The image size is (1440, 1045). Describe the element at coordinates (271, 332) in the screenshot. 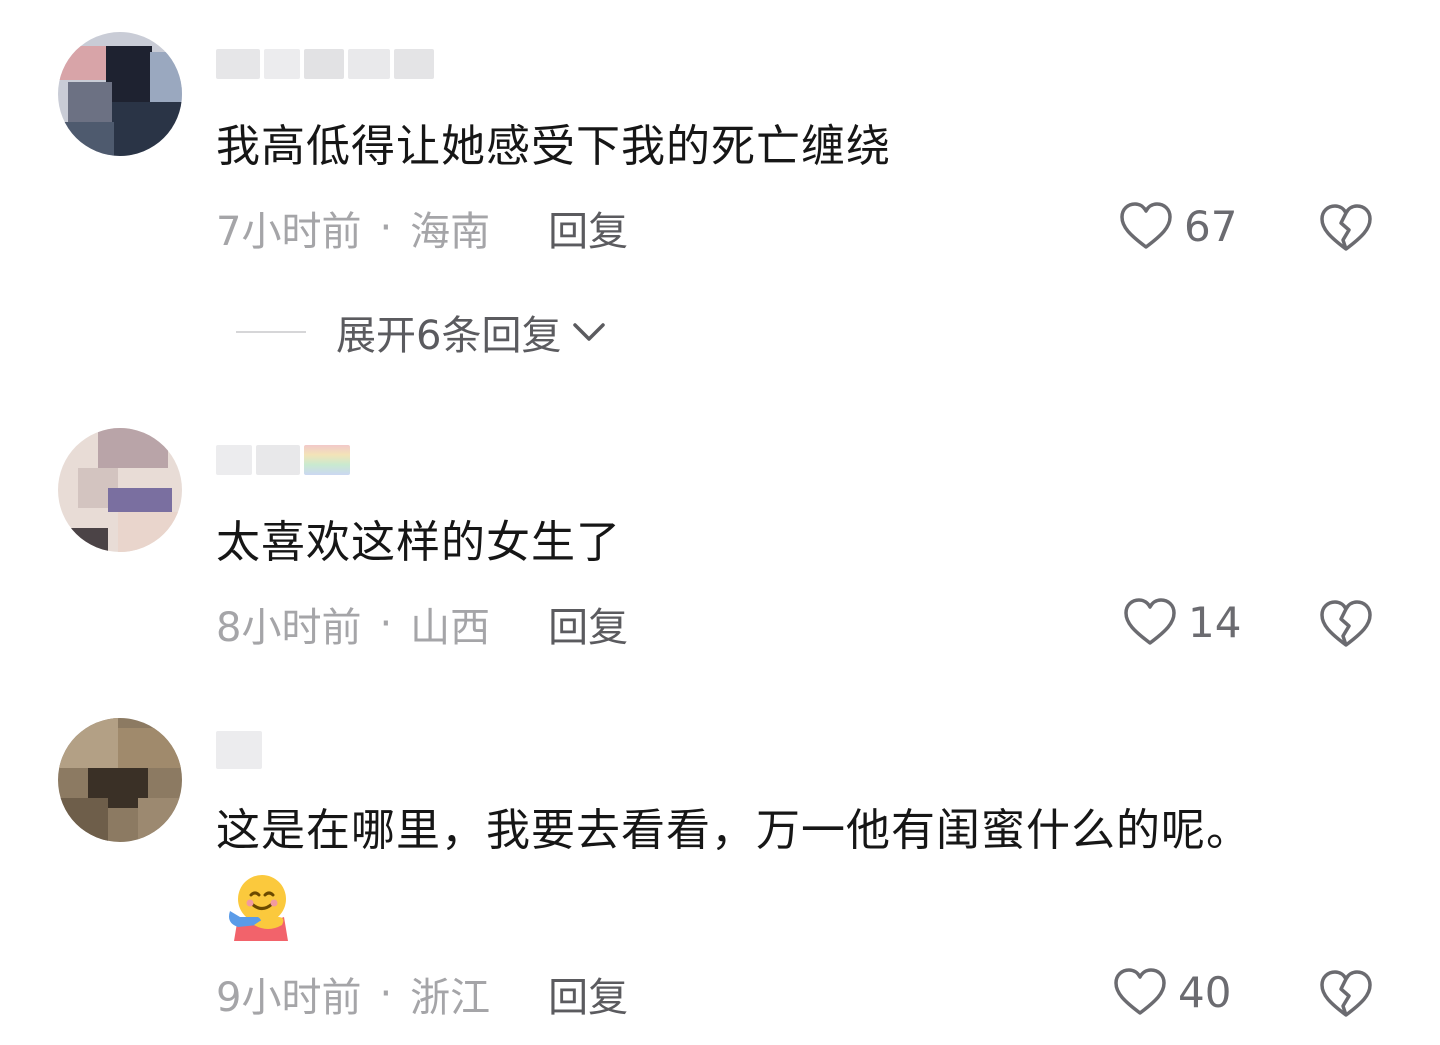

I see `divider-line` at that location.